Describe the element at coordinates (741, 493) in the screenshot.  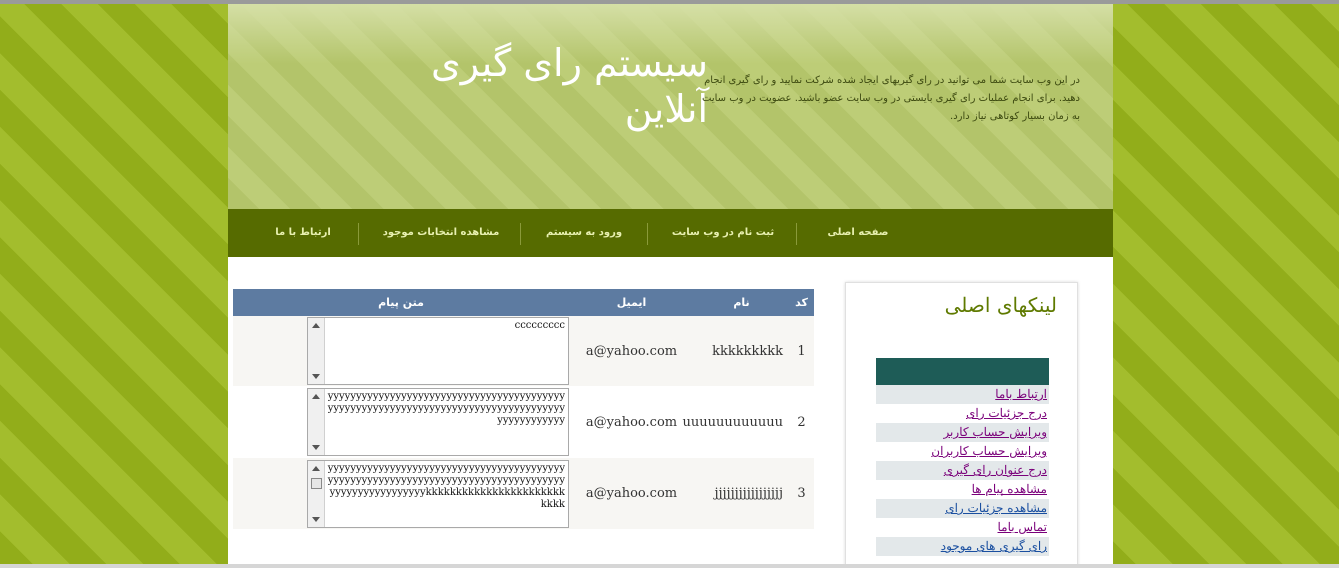
I see `cell-name: jjjjjjjjjjjjjjjjj` at that location.